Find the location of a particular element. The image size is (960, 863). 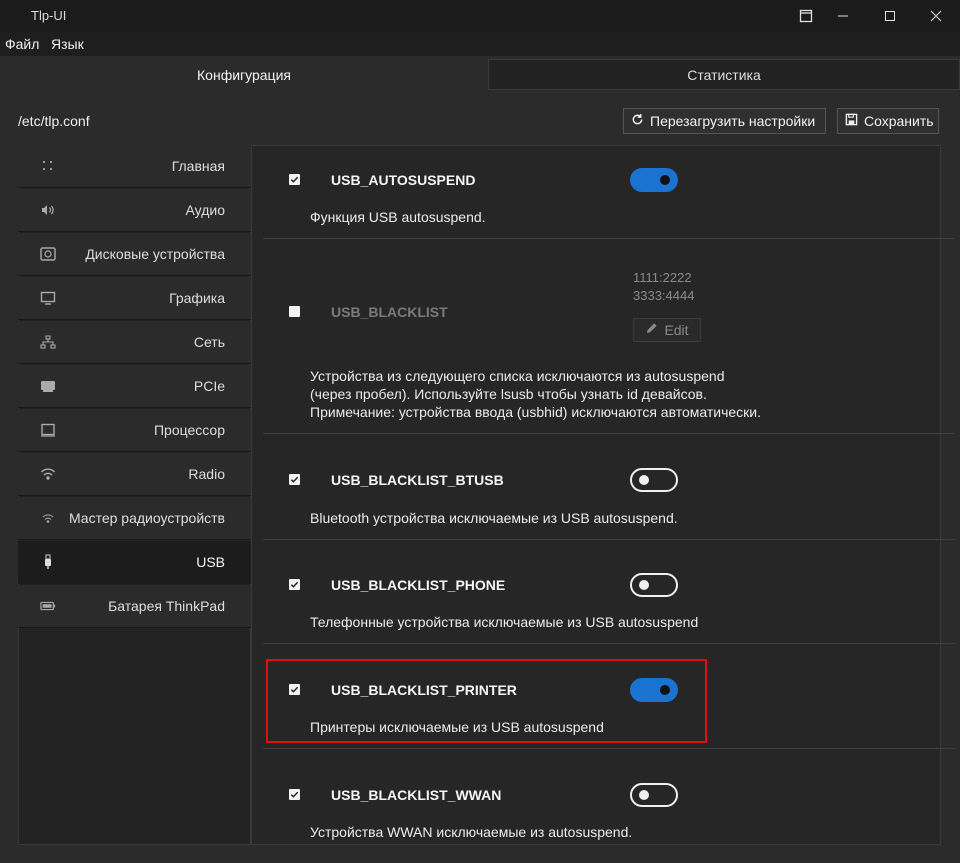

usb-blacklist-btusb-checkbox is located at coordinates (294, 479).